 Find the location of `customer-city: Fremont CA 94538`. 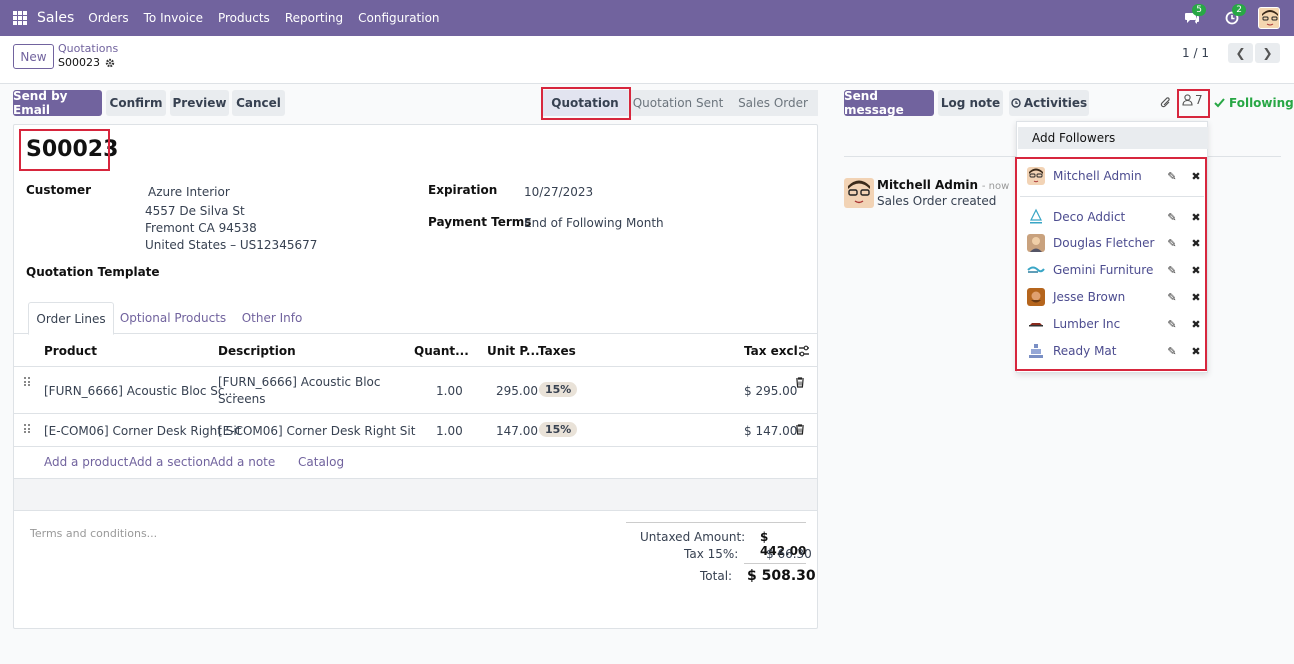

customer-city: Fremont CA 94538 is located at coordinates (201, 228).